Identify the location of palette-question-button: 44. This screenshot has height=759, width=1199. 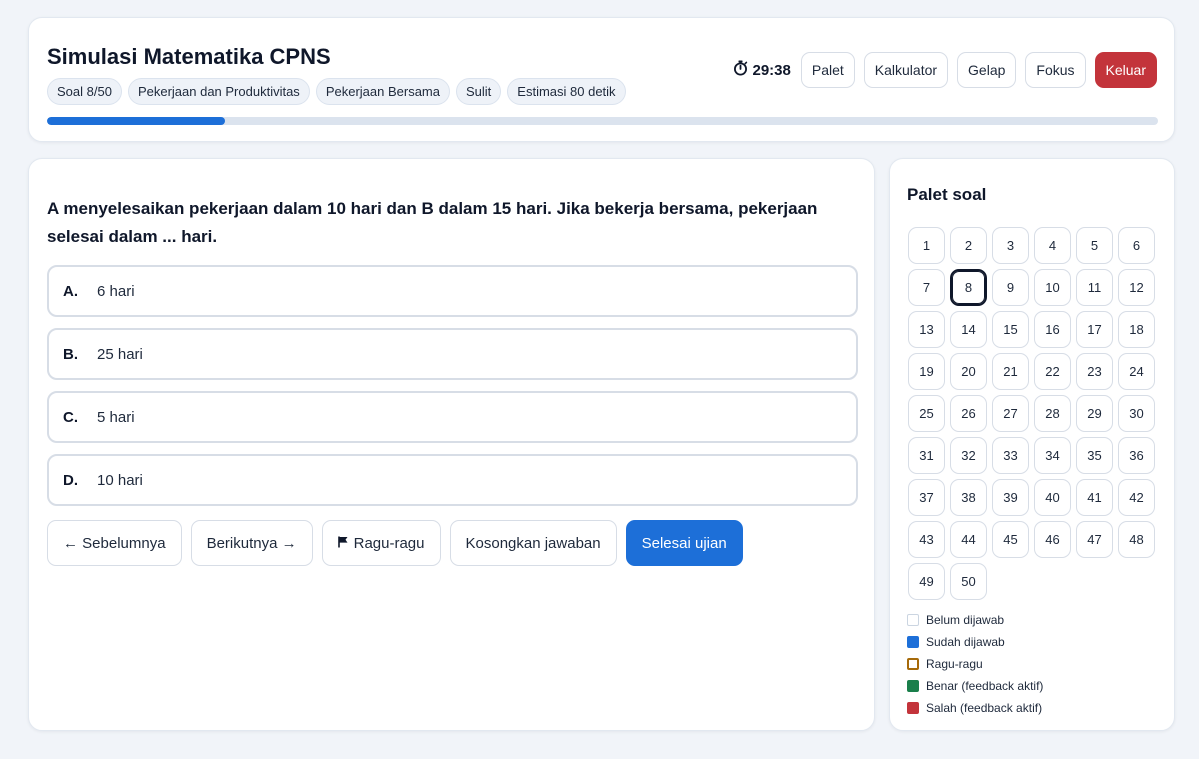
(968, 539).